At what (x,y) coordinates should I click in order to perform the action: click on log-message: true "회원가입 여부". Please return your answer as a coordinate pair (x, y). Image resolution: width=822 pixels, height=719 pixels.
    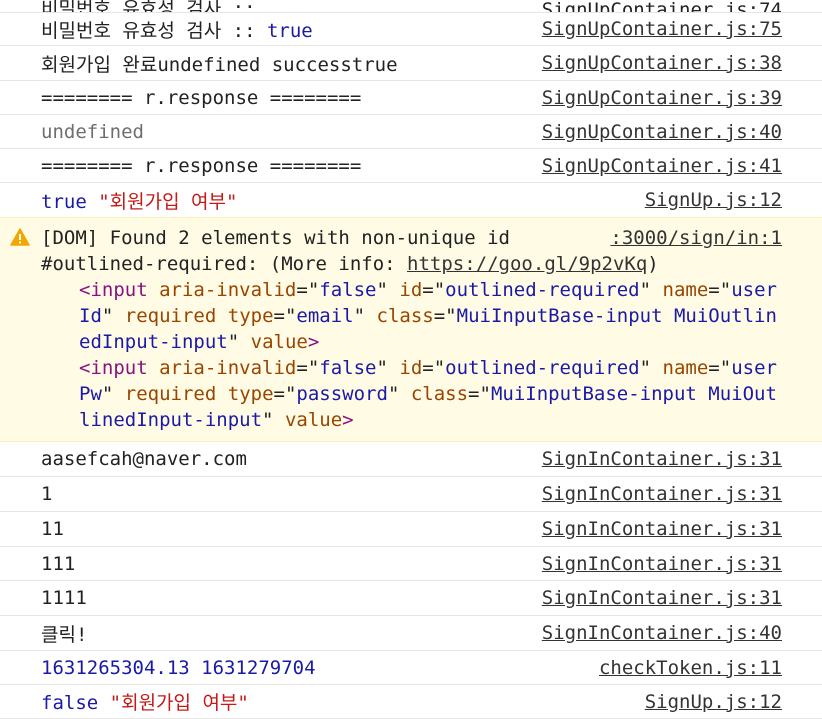
    Looking at the image, I should click on (337, 200).